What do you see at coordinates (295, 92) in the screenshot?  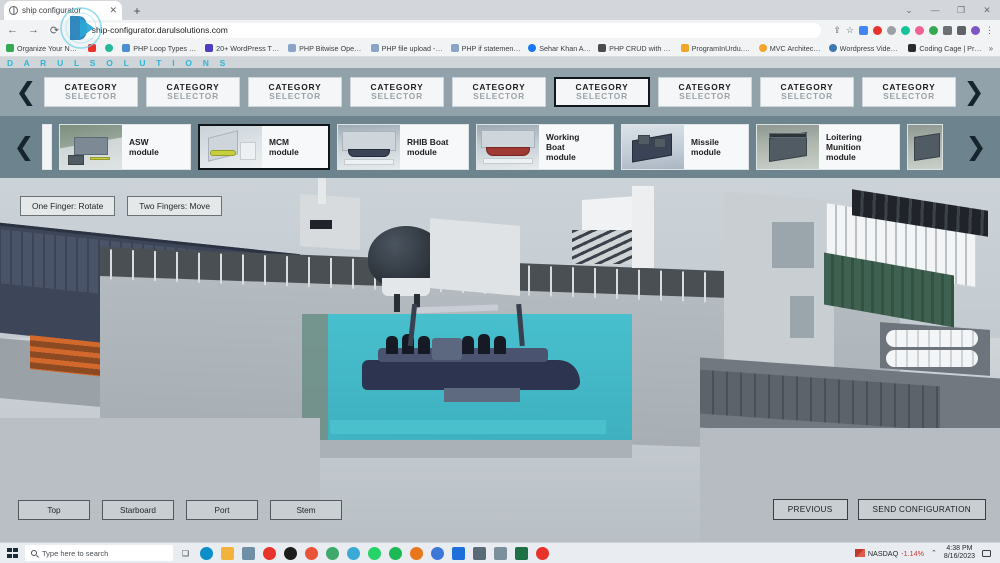 I see `category-selector-3: CATEGORY SELECTOR` at bounding box center [295, 92].